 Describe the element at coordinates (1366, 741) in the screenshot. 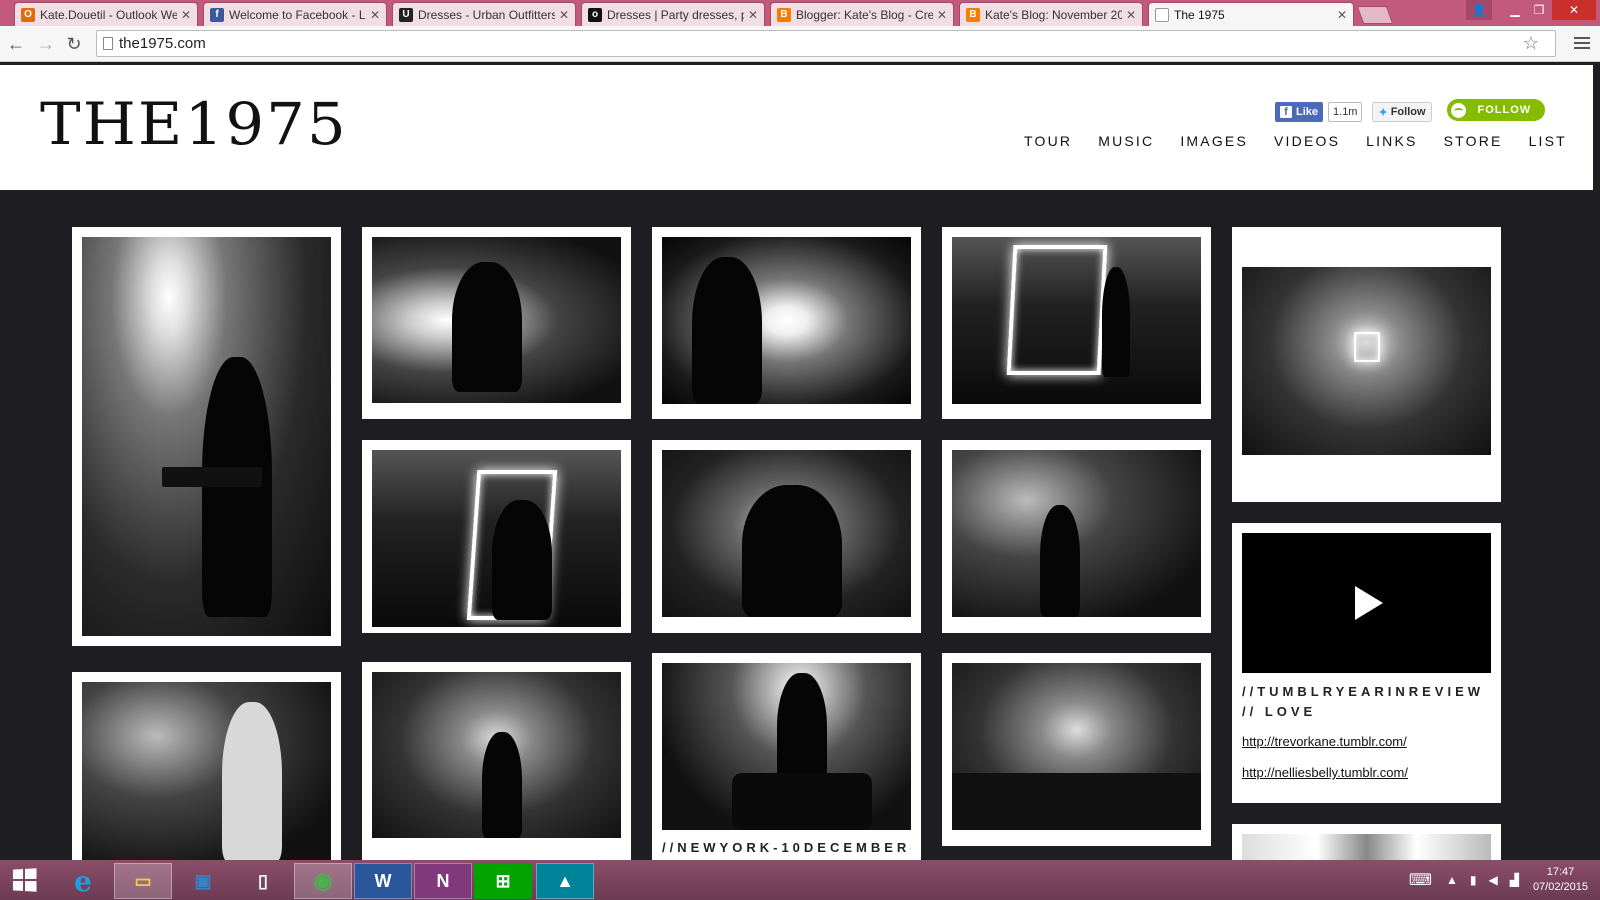

I see `post-link-trevorkane: http://trevorkane.tumblr.com/` at that location.